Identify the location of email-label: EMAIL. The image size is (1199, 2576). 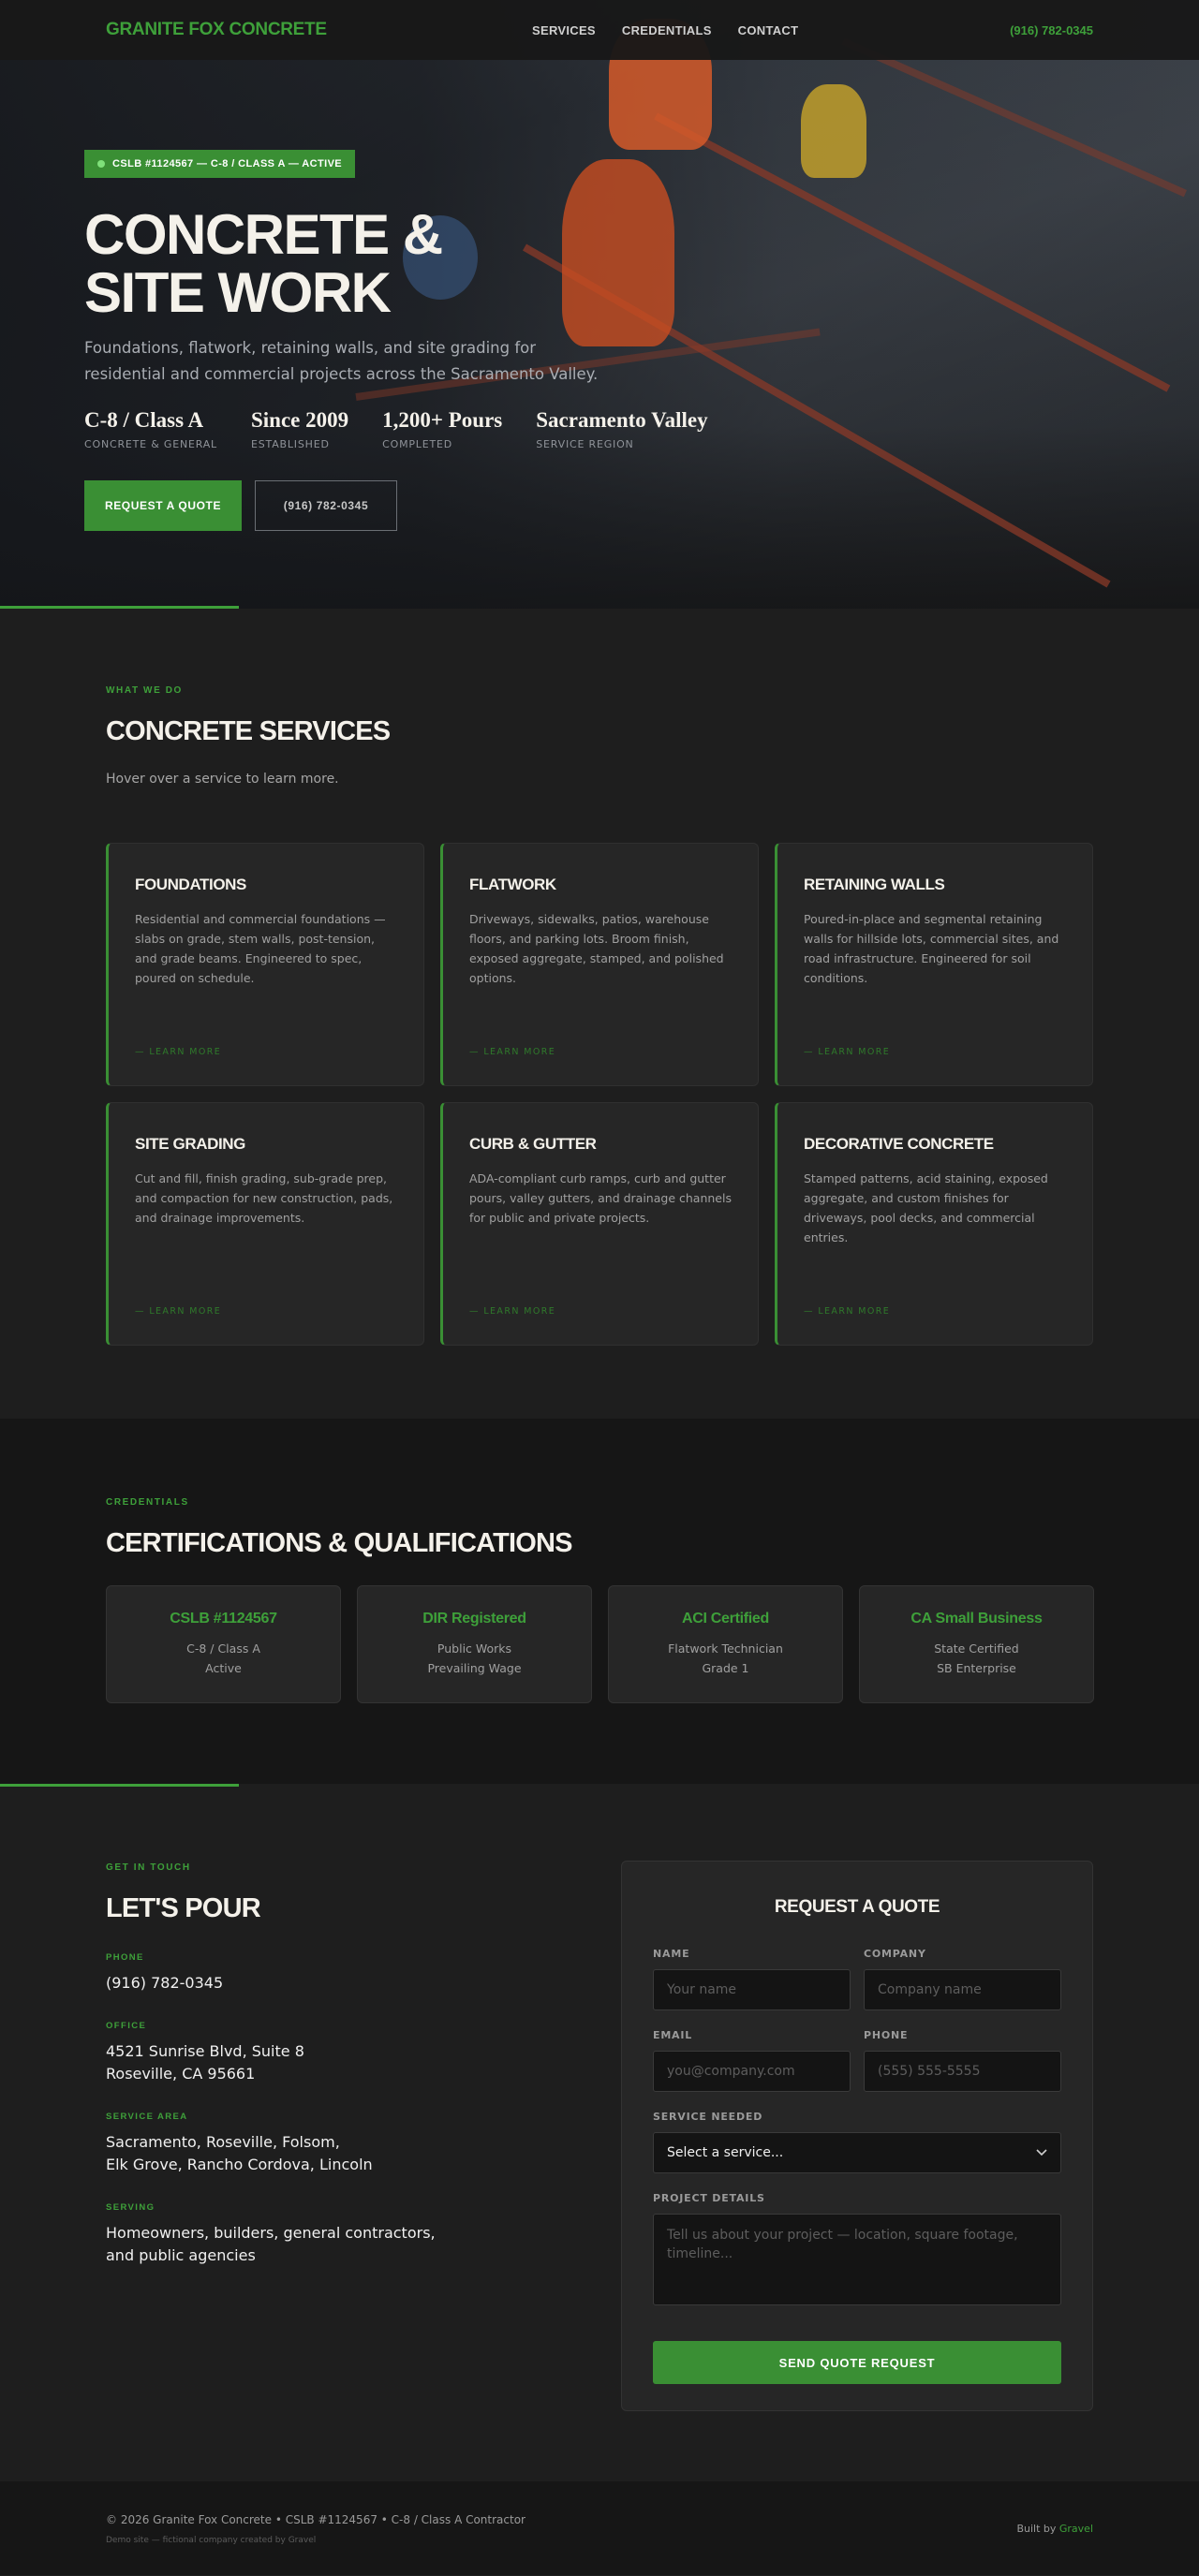
(673, 2035).